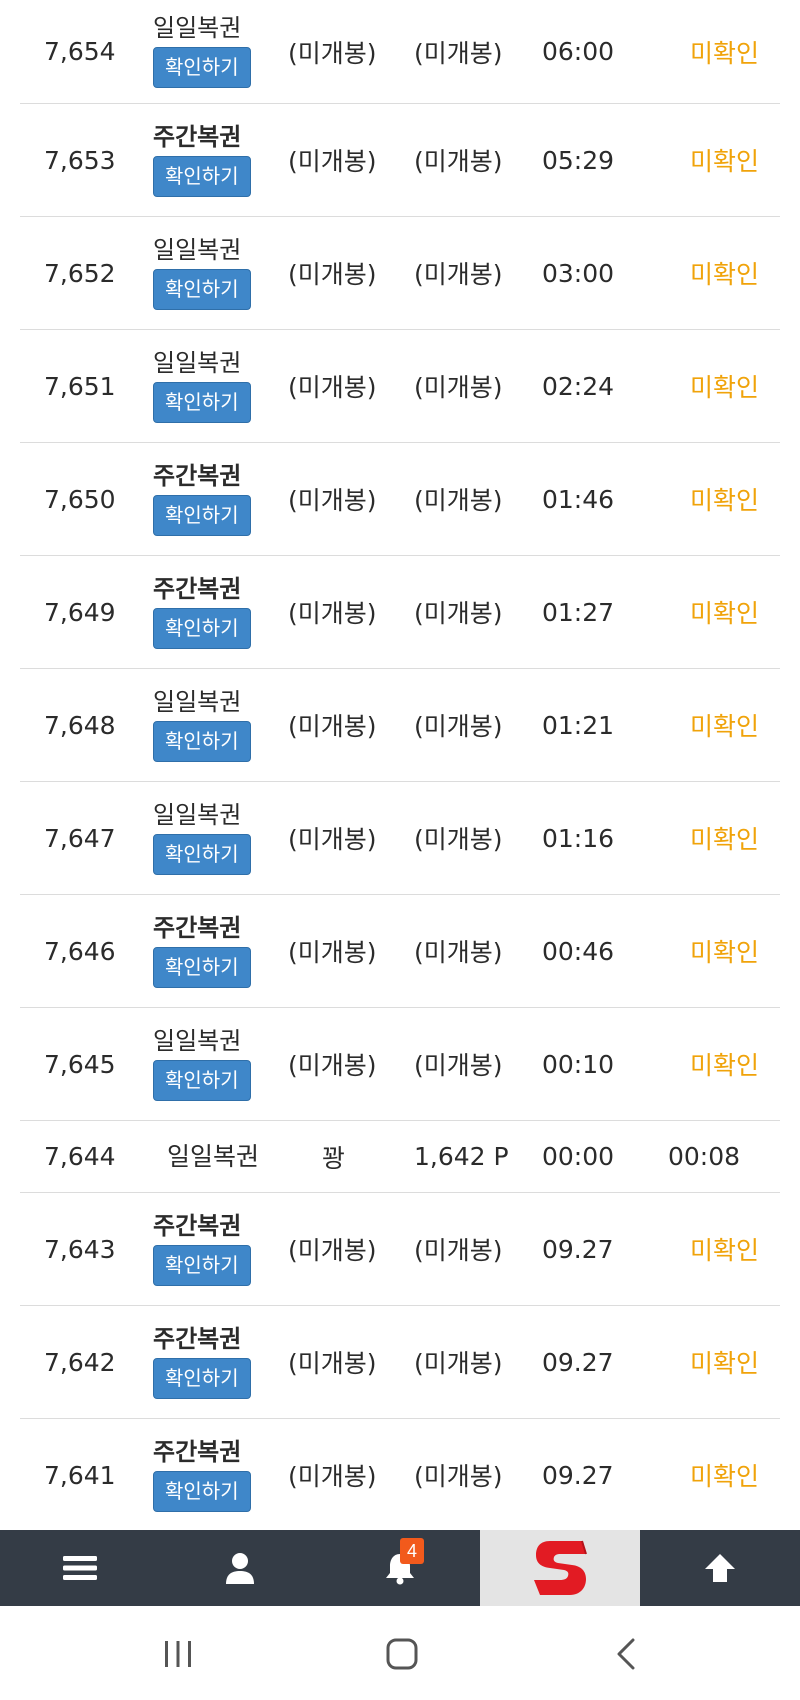  What do you see at coordinates (400, 725) in the screenshot?
I see `table-row: 7,648 일일복권 확인하기 (미개봉) (미개봉) 01:21 미확인` at bounding box center [400, 725].